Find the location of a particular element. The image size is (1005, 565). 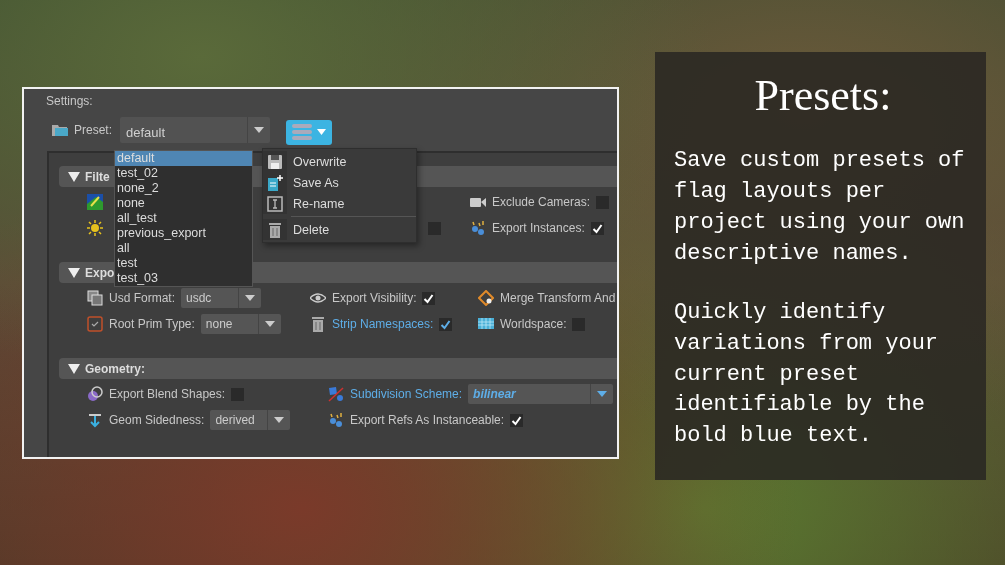

option-label: Usd Format: is located at coordinates (142, 298).